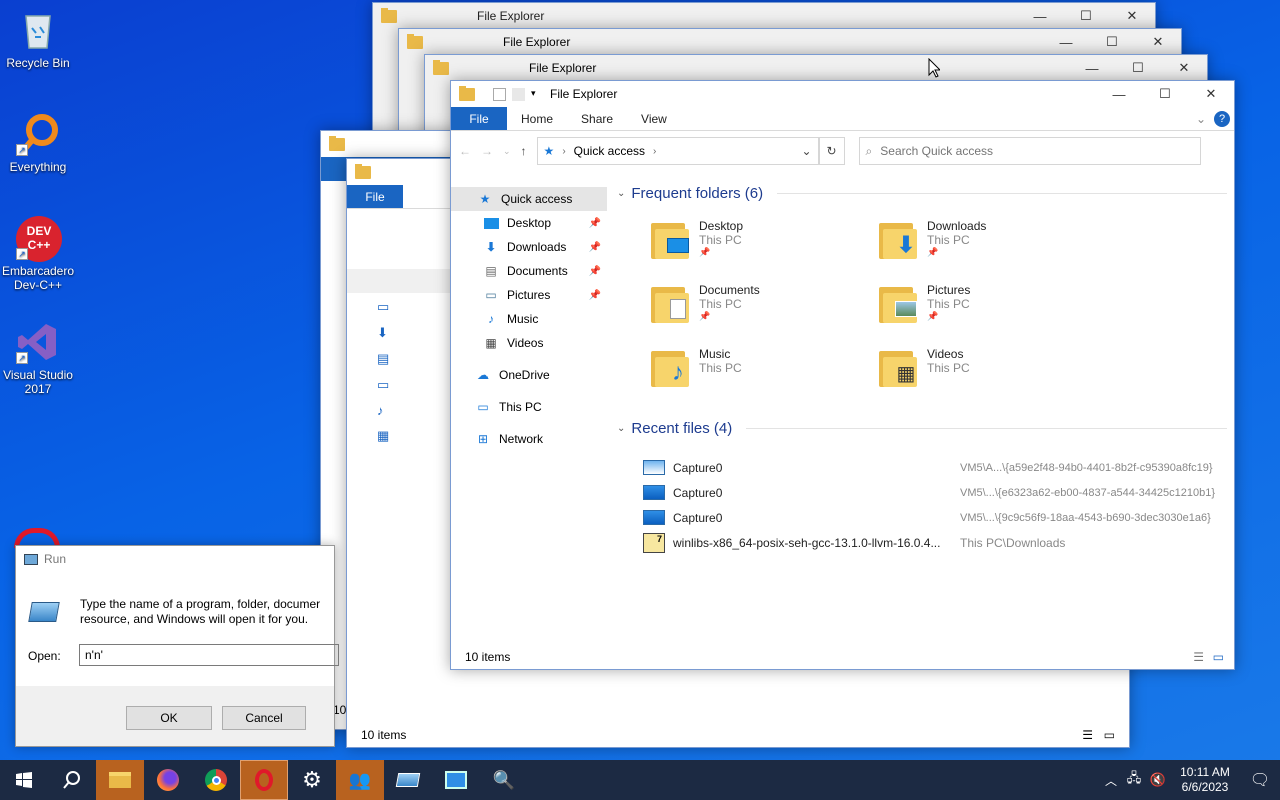 The height and width of the screenshot is (800, 1280). Describe the element at coordinates (363, 171) in the screenshot. I see `folder-icon` at that location.